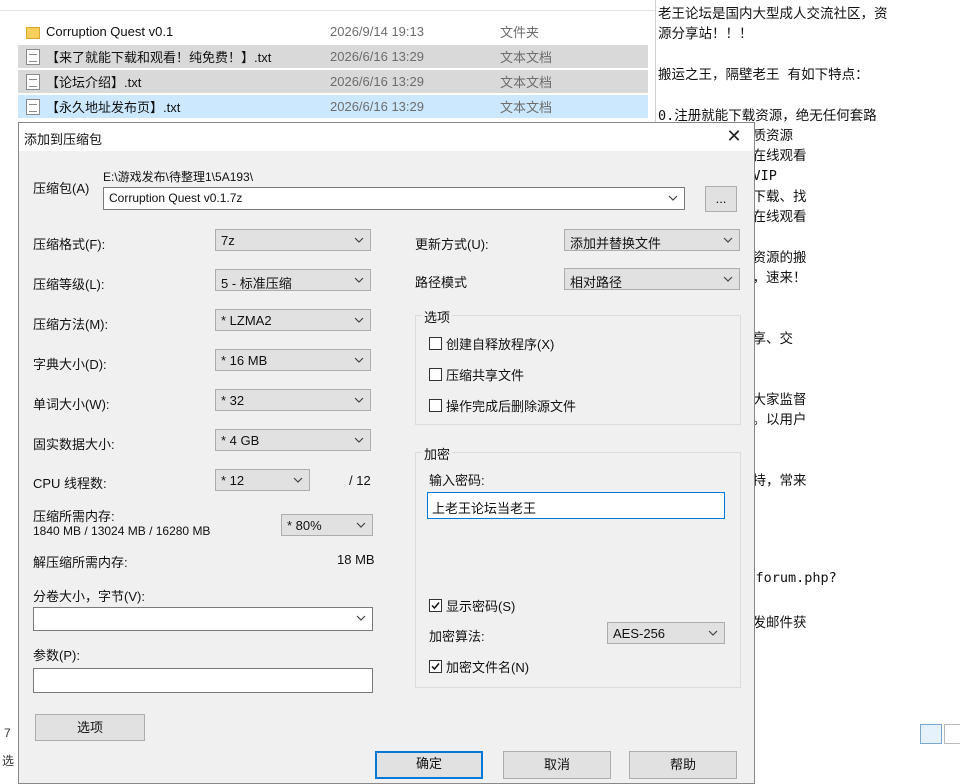  Describe the element at coordinates (683, 765) in the screenshot. I see `help-button: 帮助` at that location.